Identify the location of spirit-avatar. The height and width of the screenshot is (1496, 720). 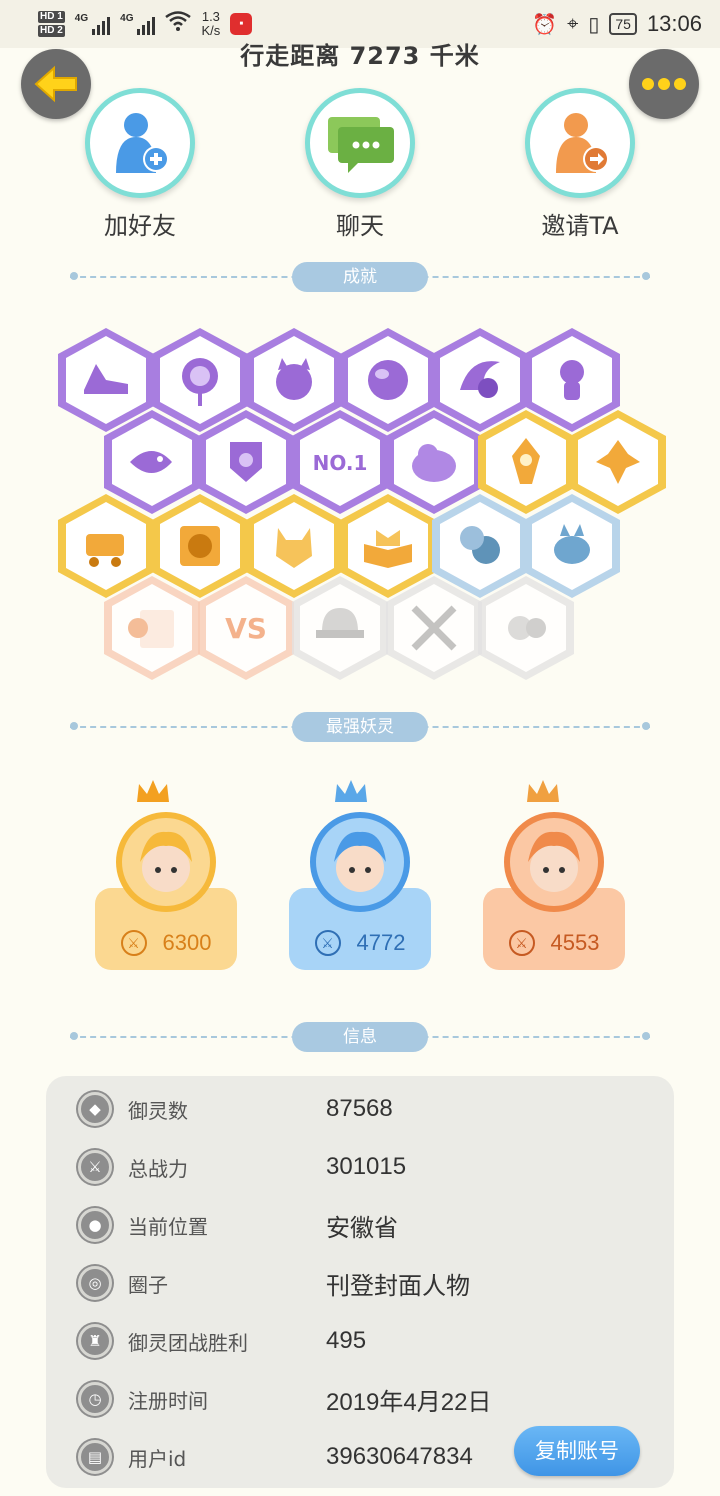
(554, 862).